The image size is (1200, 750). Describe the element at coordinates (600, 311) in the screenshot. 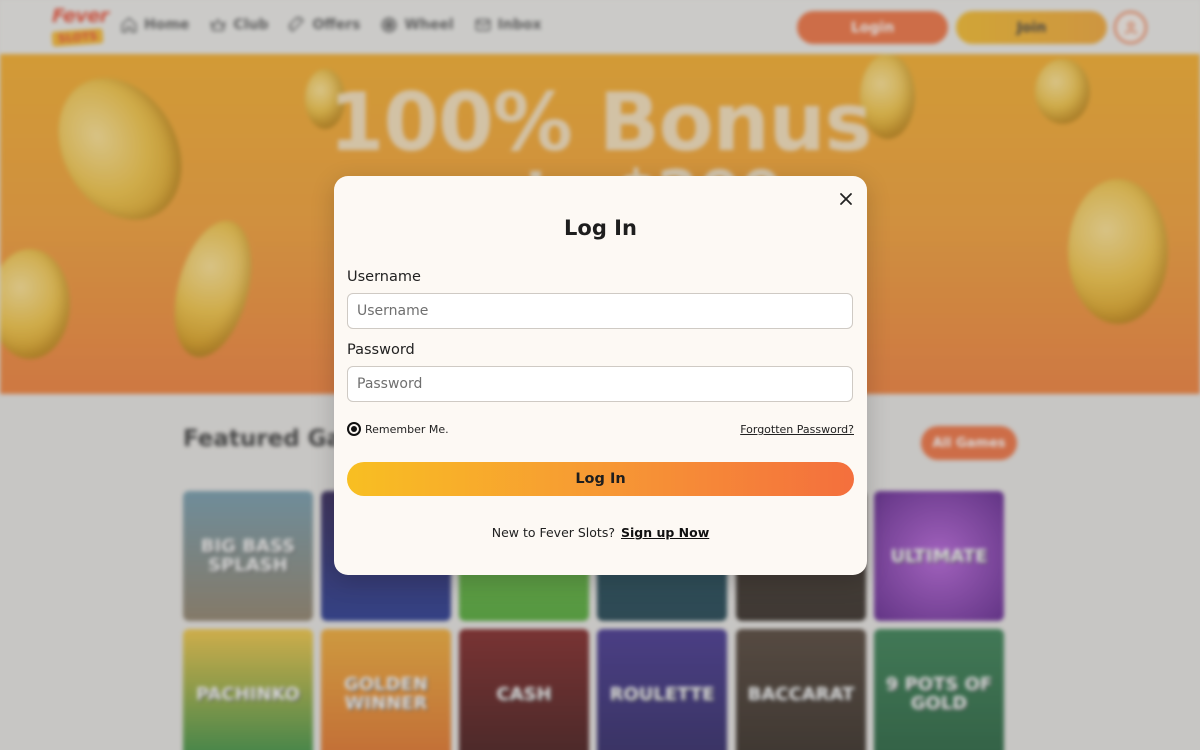

I see `username-input` at that location.